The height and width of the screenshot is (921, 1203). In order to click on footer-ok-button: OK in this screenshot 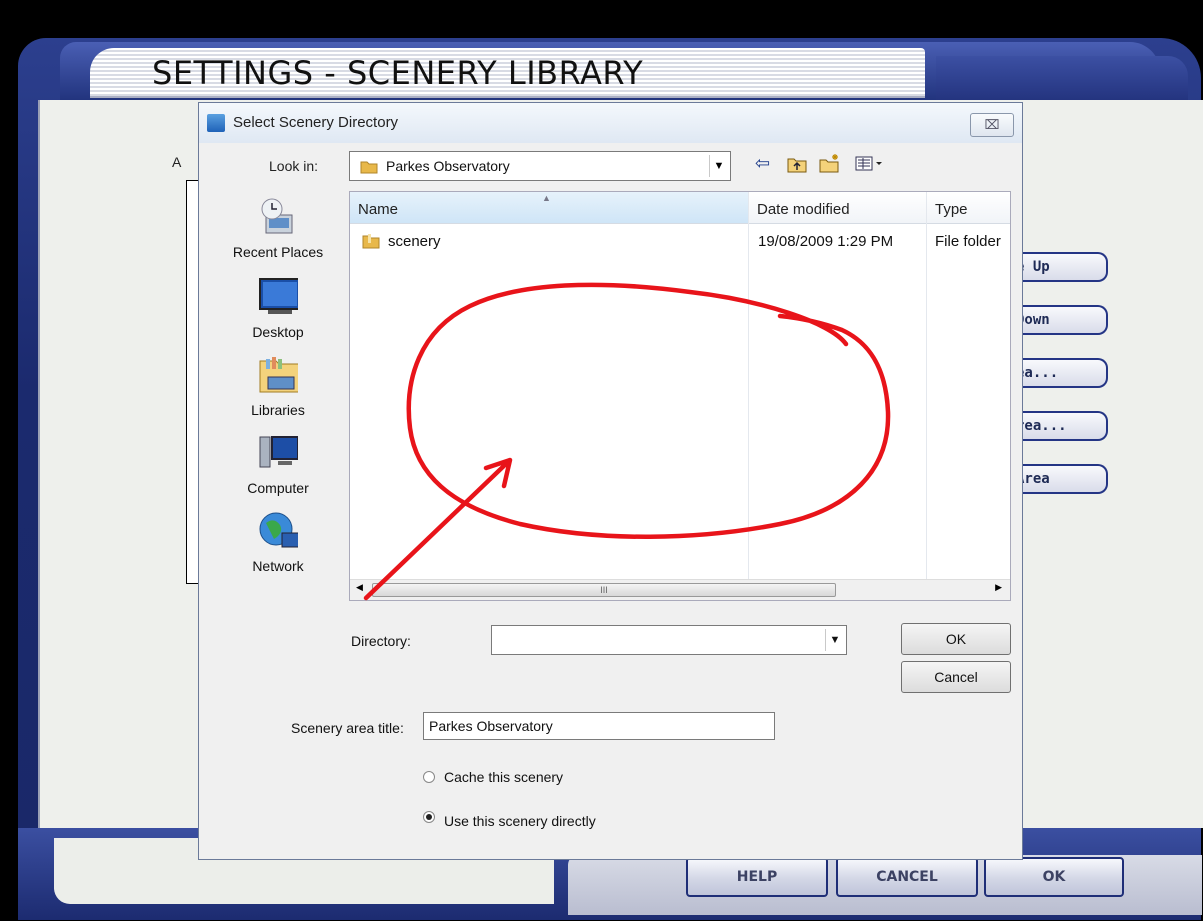, I will do `click(1054, 877)`.